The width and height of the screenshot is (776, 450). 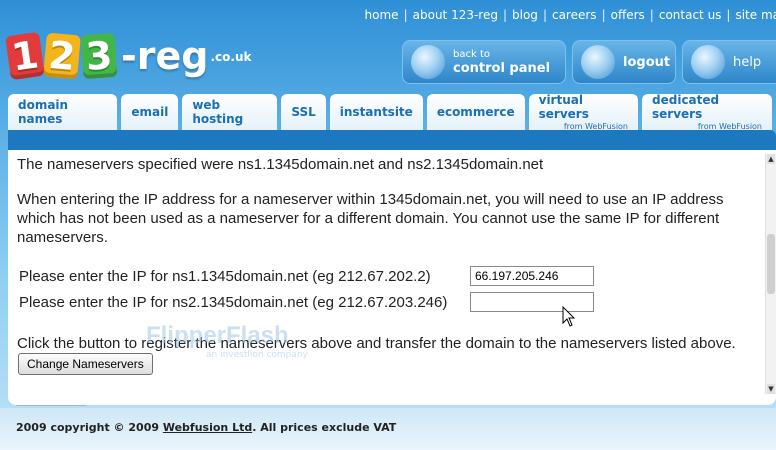 I want to click on nav-home: home, so click(x=382, y=15).